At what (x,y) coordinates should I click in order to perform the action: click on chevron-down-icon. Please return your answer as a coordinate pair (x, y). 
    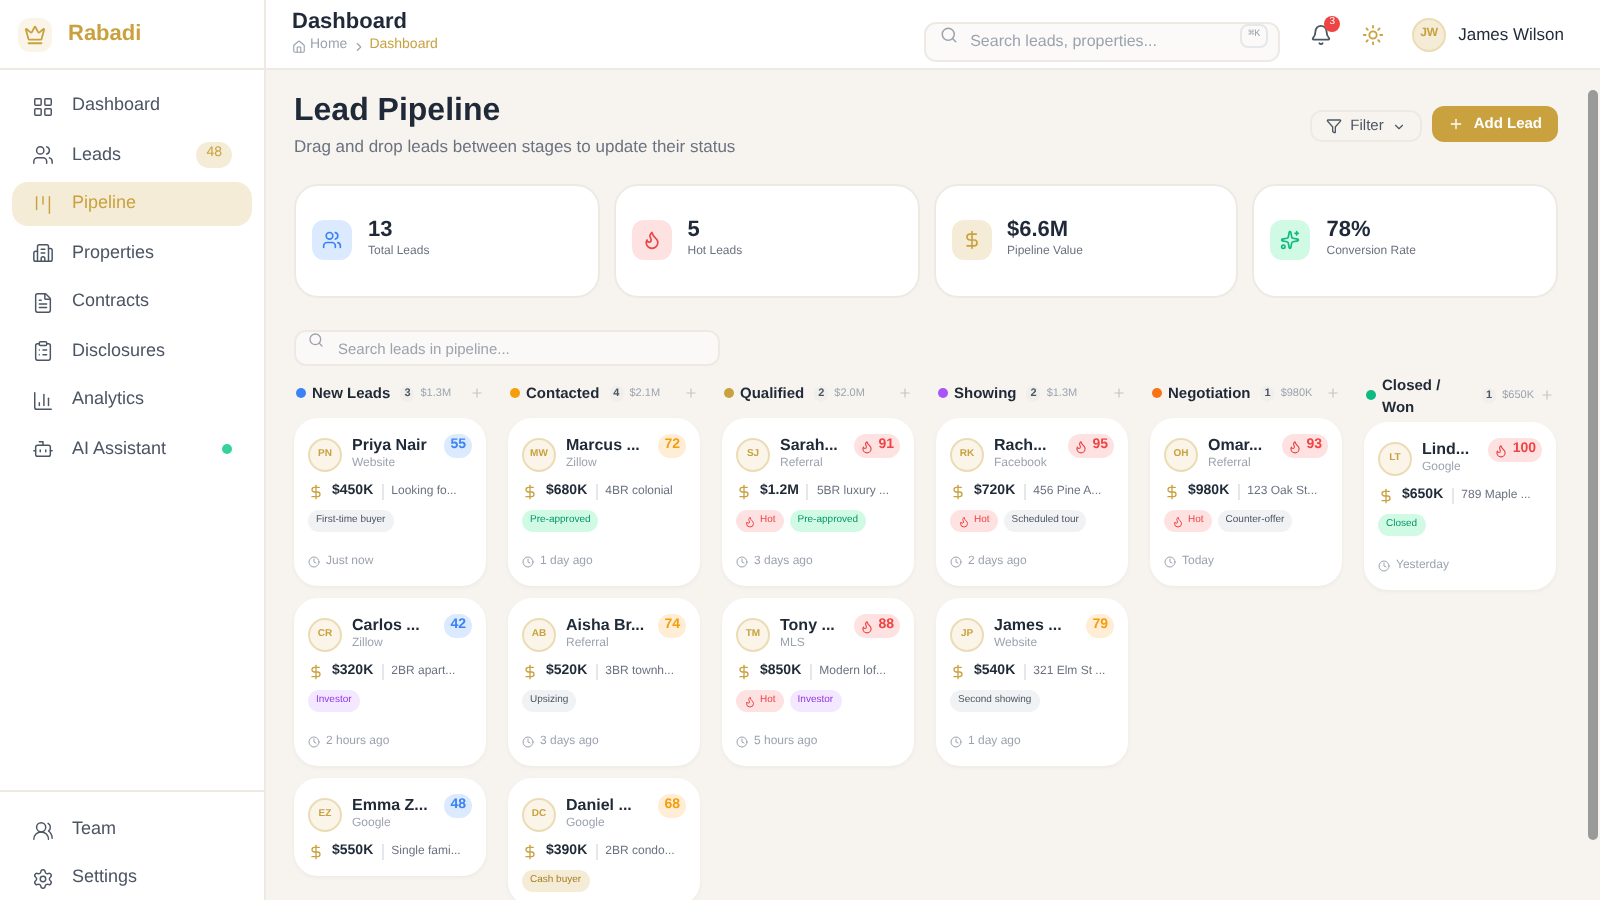
    Looking at the image, I should click on (1398, 126).